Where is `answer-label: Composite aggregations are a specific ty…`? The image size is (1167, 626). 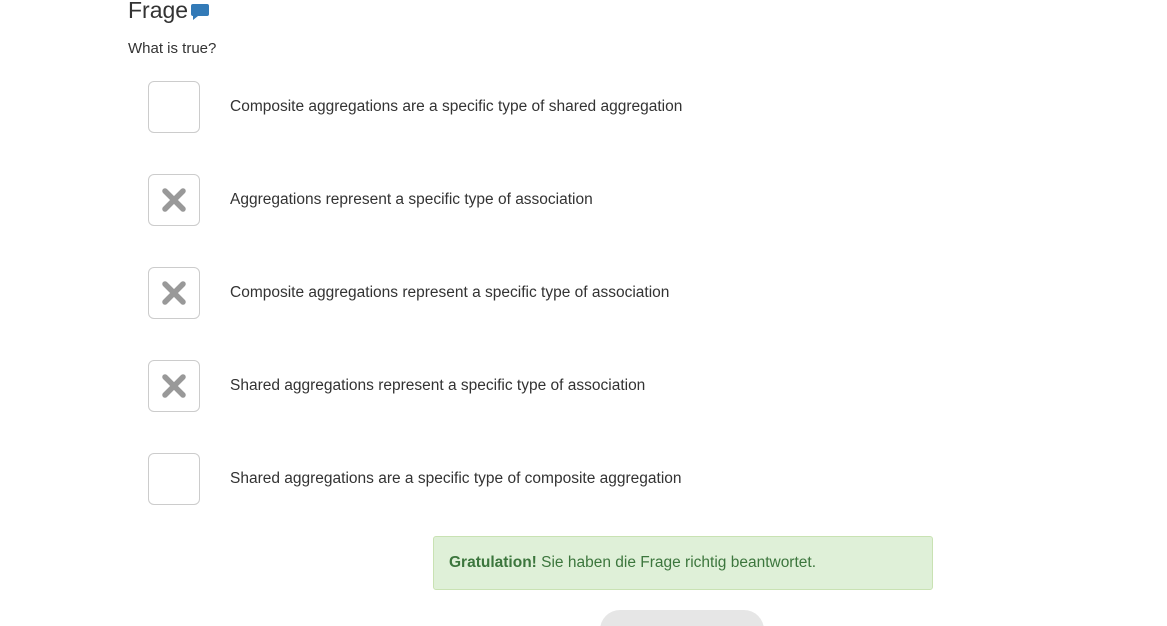 answer-label: Composite aggregations are a specific ty… is located at coordinates (456, 106).